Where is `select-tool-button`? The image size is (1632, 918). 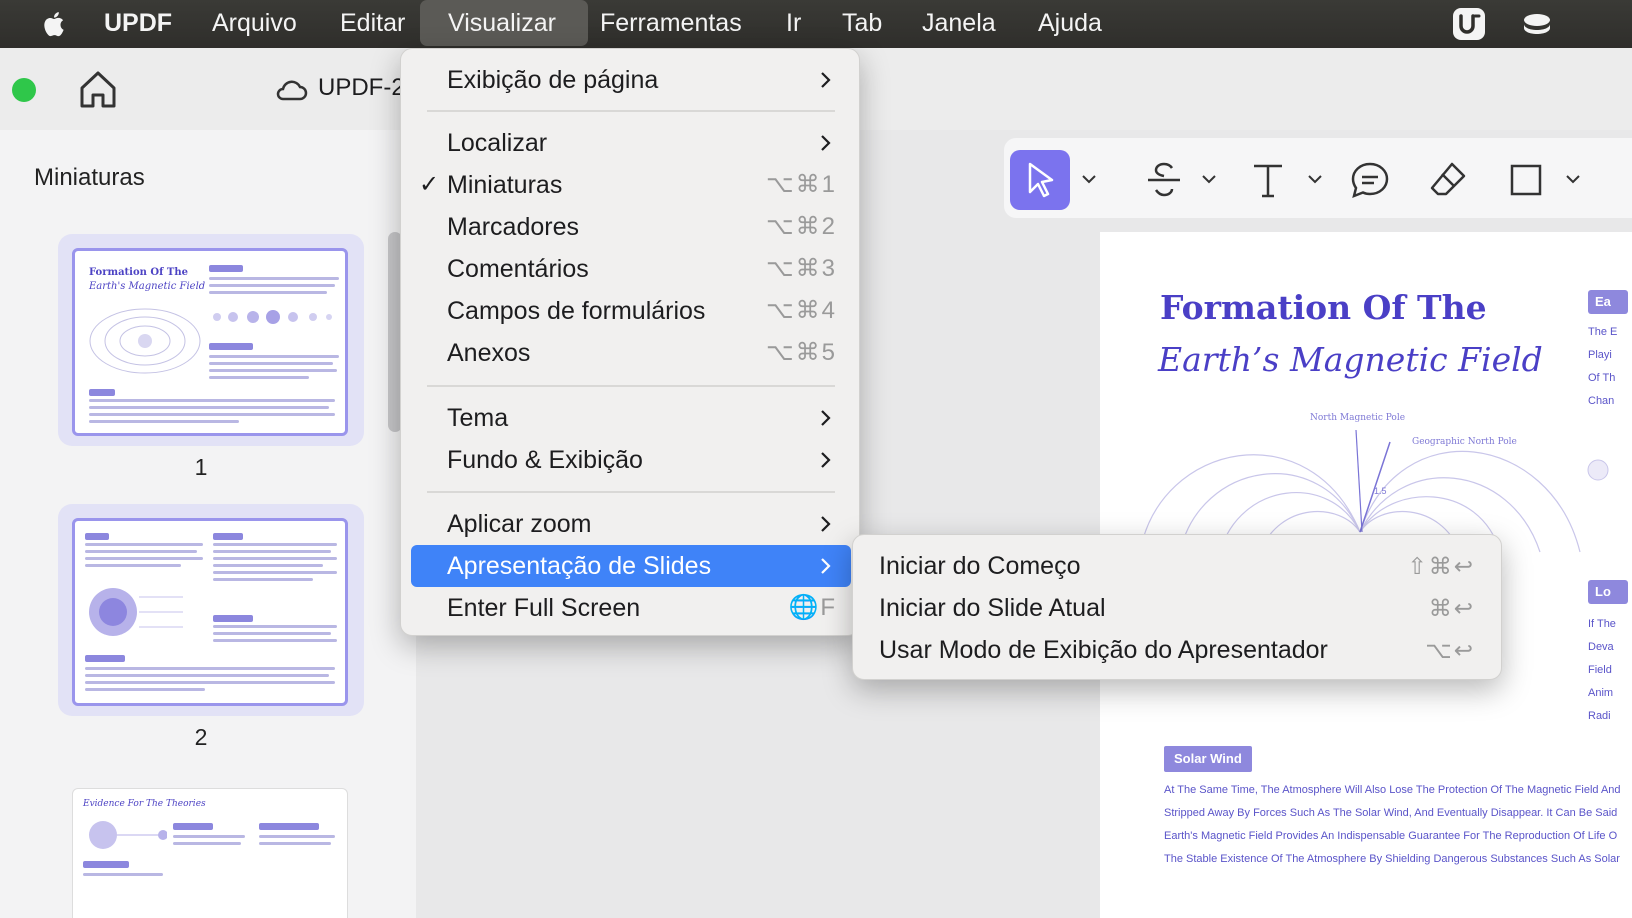 select-tool-button is located at coordinates (1040, 180).